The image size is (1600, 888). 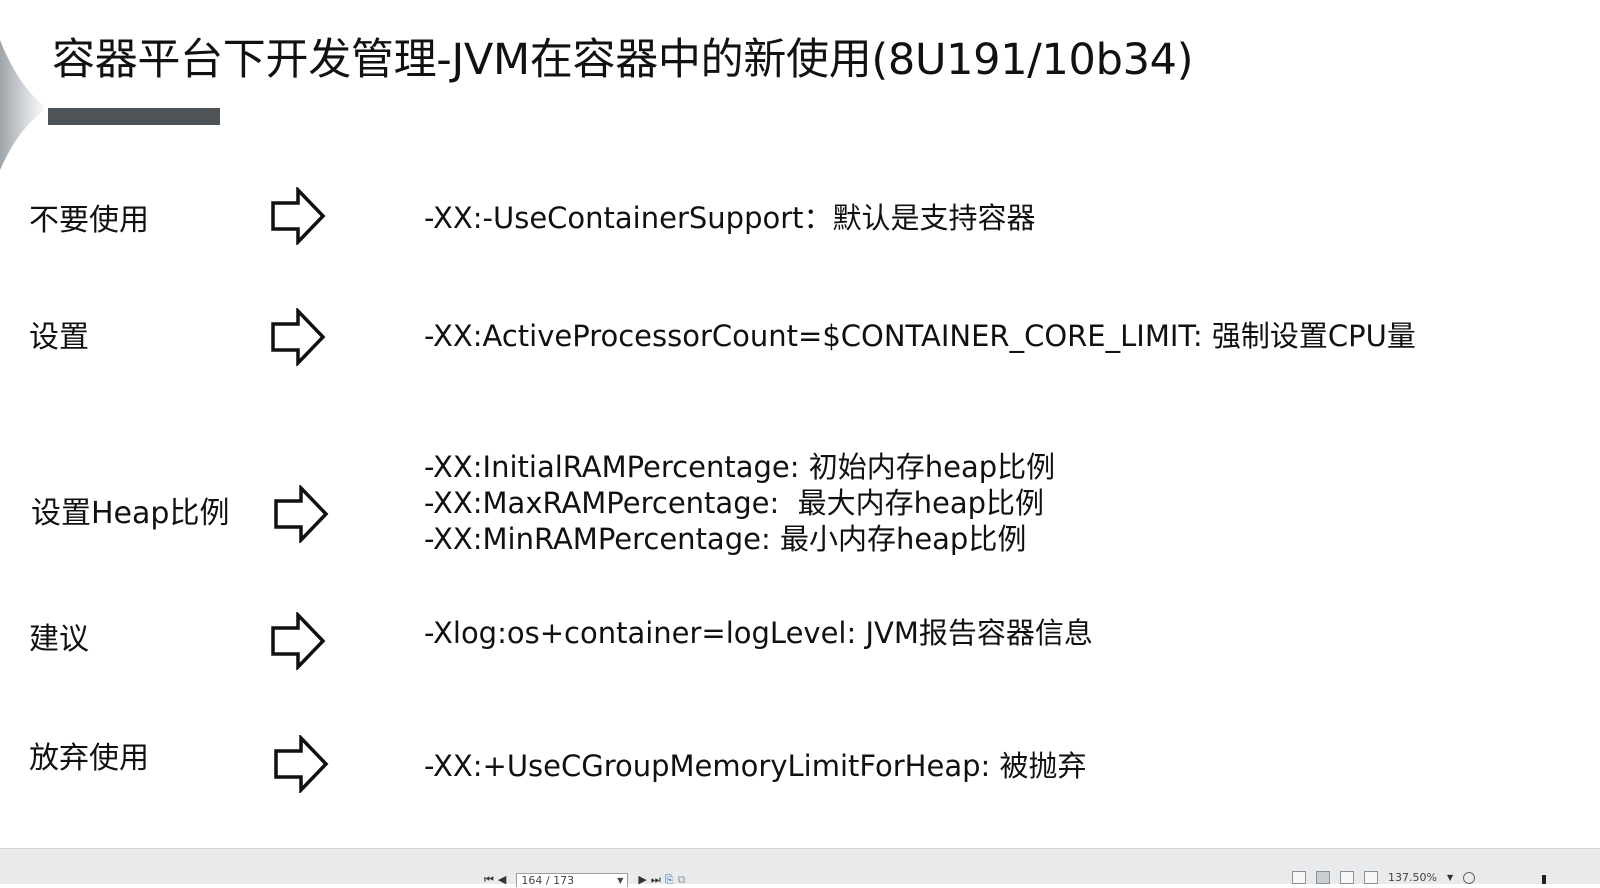 What do you see at coordinates (740, 467) in the screenshot?
I see `row-text-heap-initial: -XX:InitialRAMPercentage: 初始内存heap比例` at bounding box center [740, 467].